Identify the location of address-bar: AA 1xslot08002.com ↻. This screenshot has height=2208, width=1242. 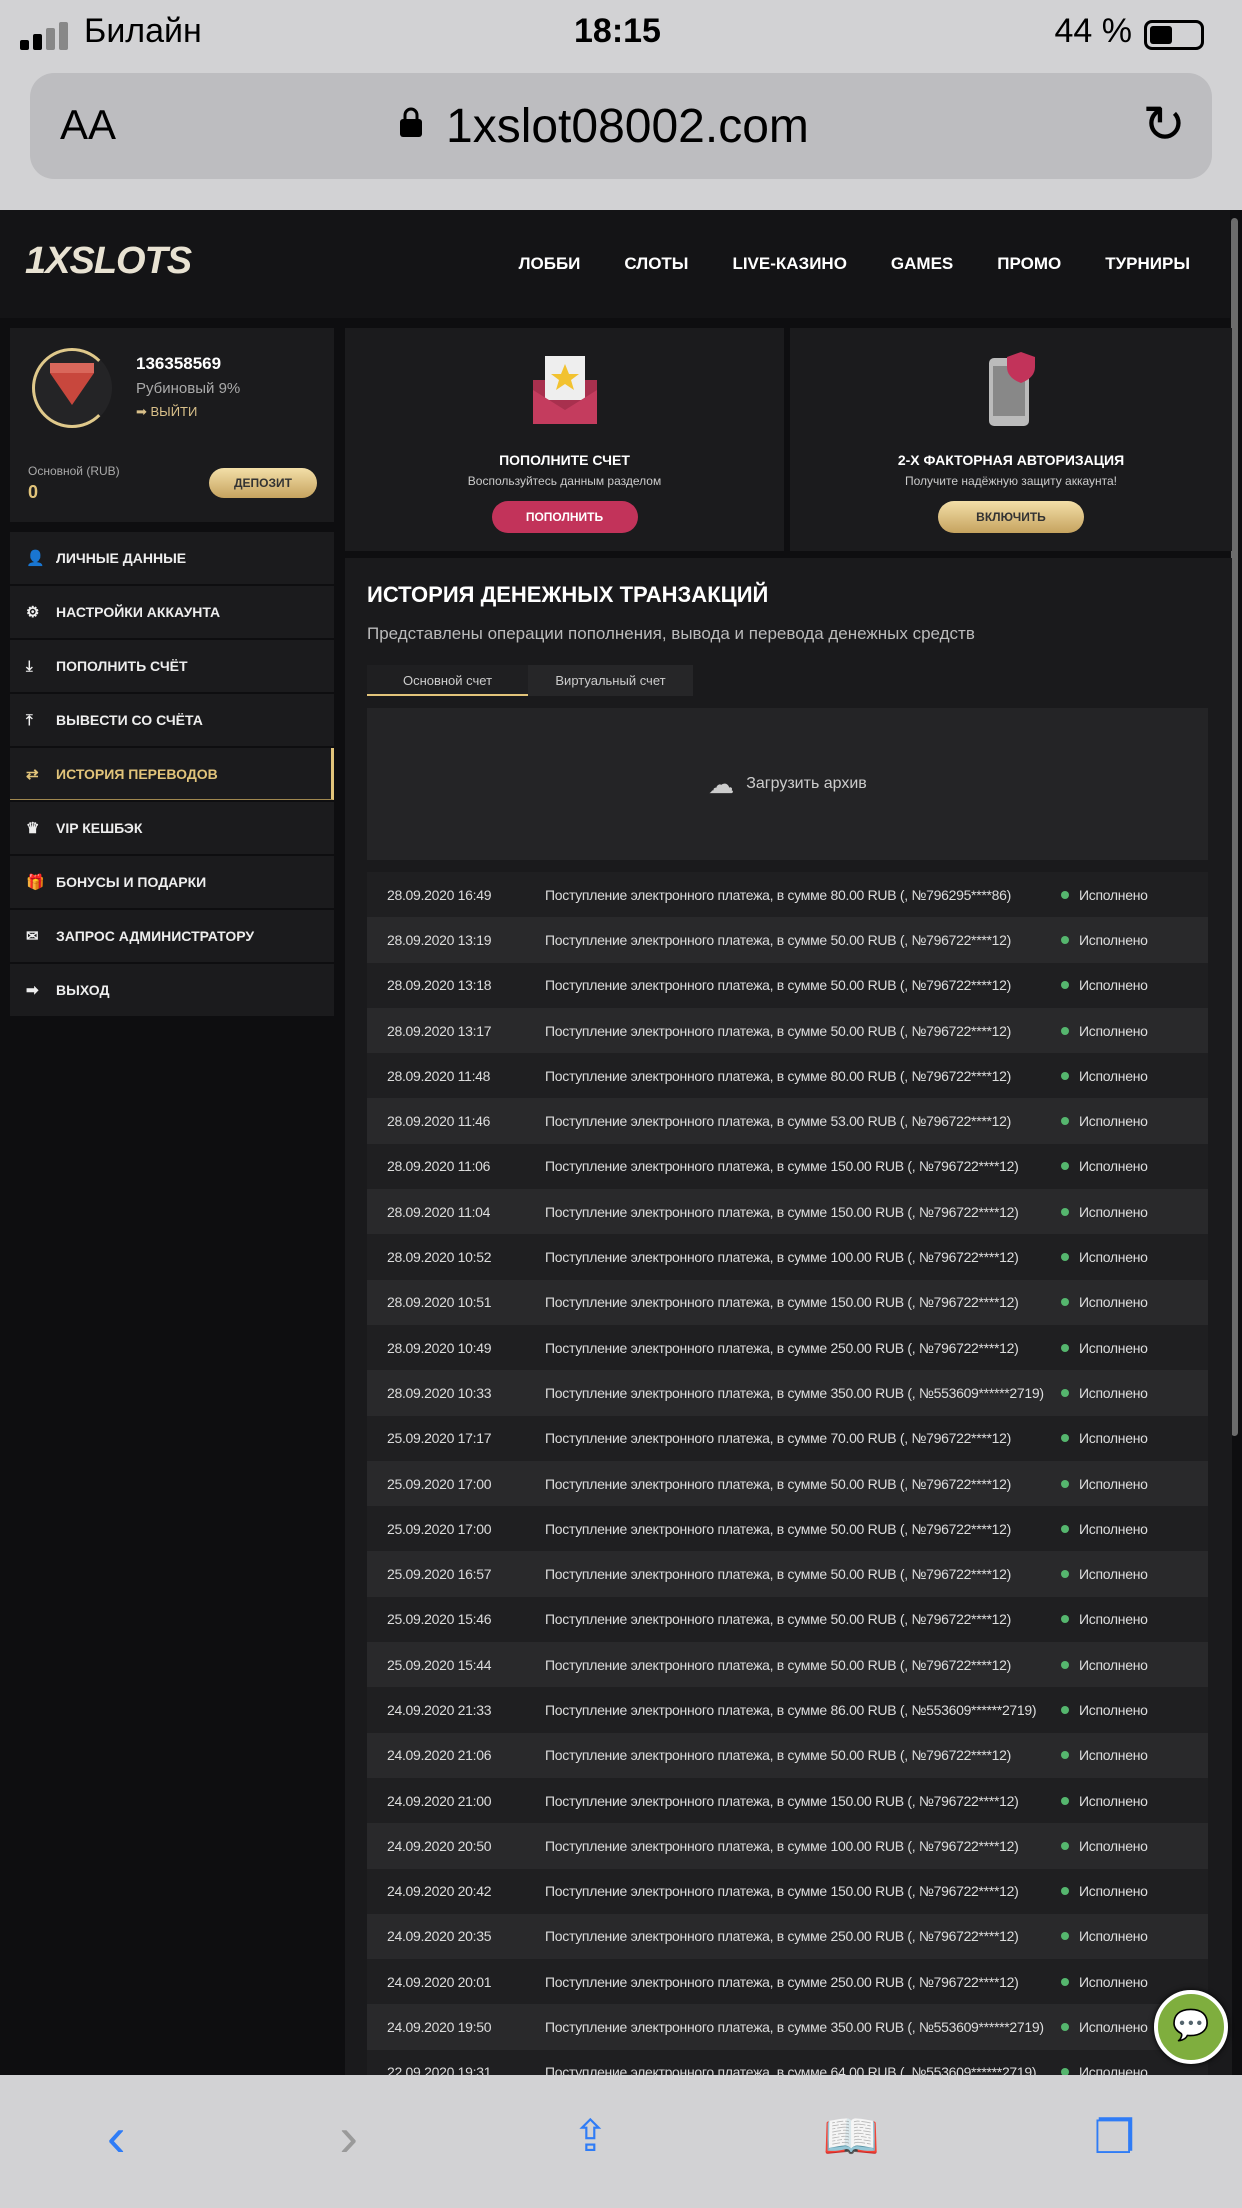
(621, 126).